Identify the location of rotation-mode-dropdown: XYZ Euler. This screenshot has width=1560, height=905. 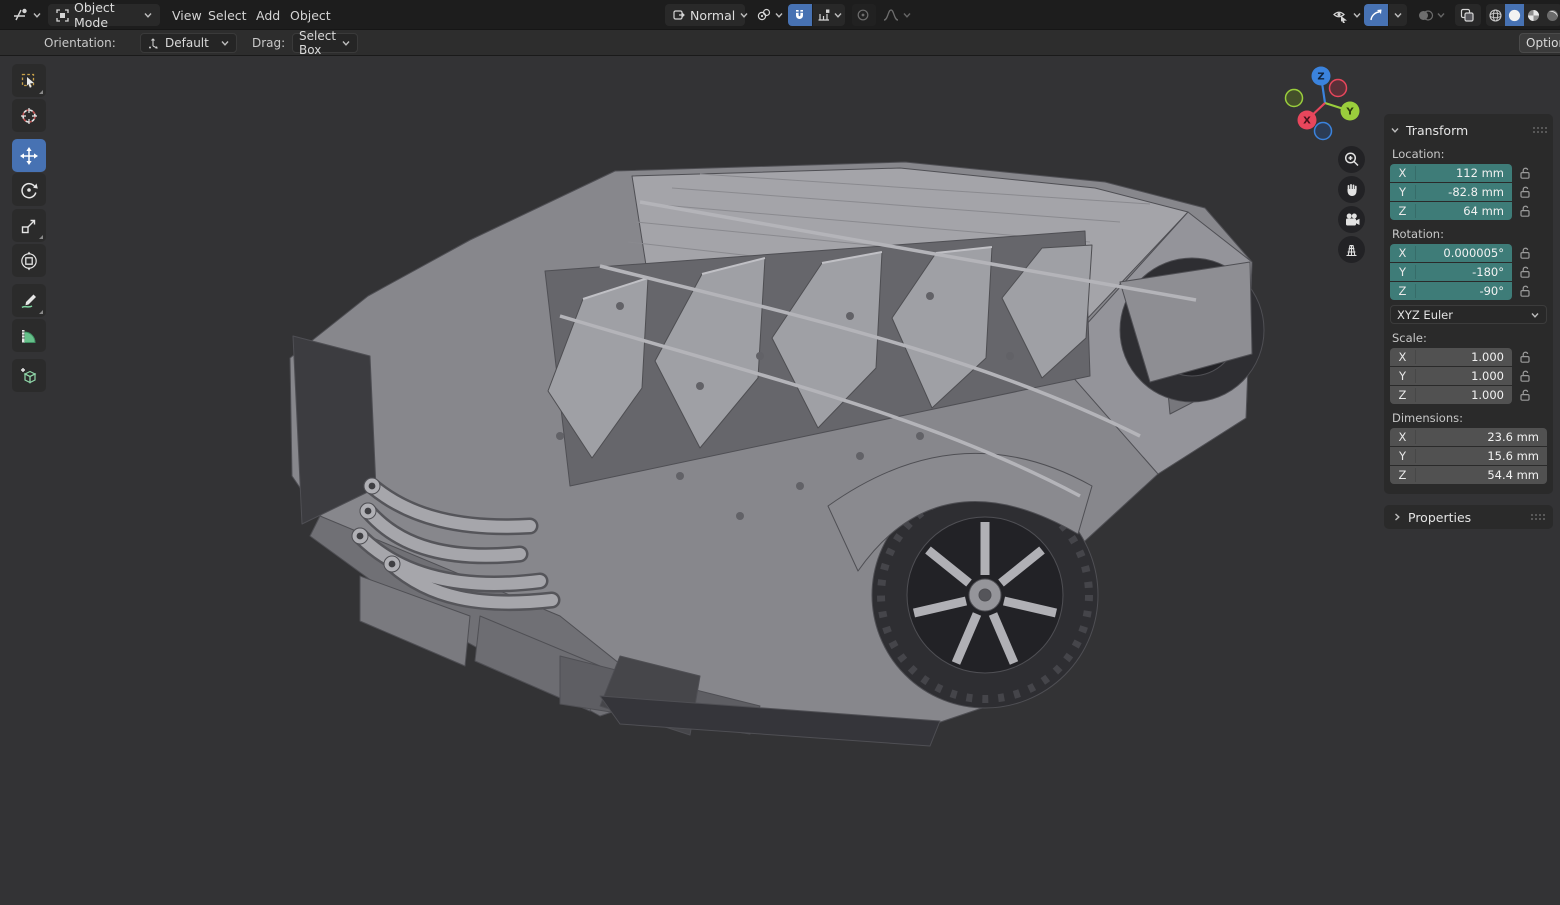
(1468, 314).